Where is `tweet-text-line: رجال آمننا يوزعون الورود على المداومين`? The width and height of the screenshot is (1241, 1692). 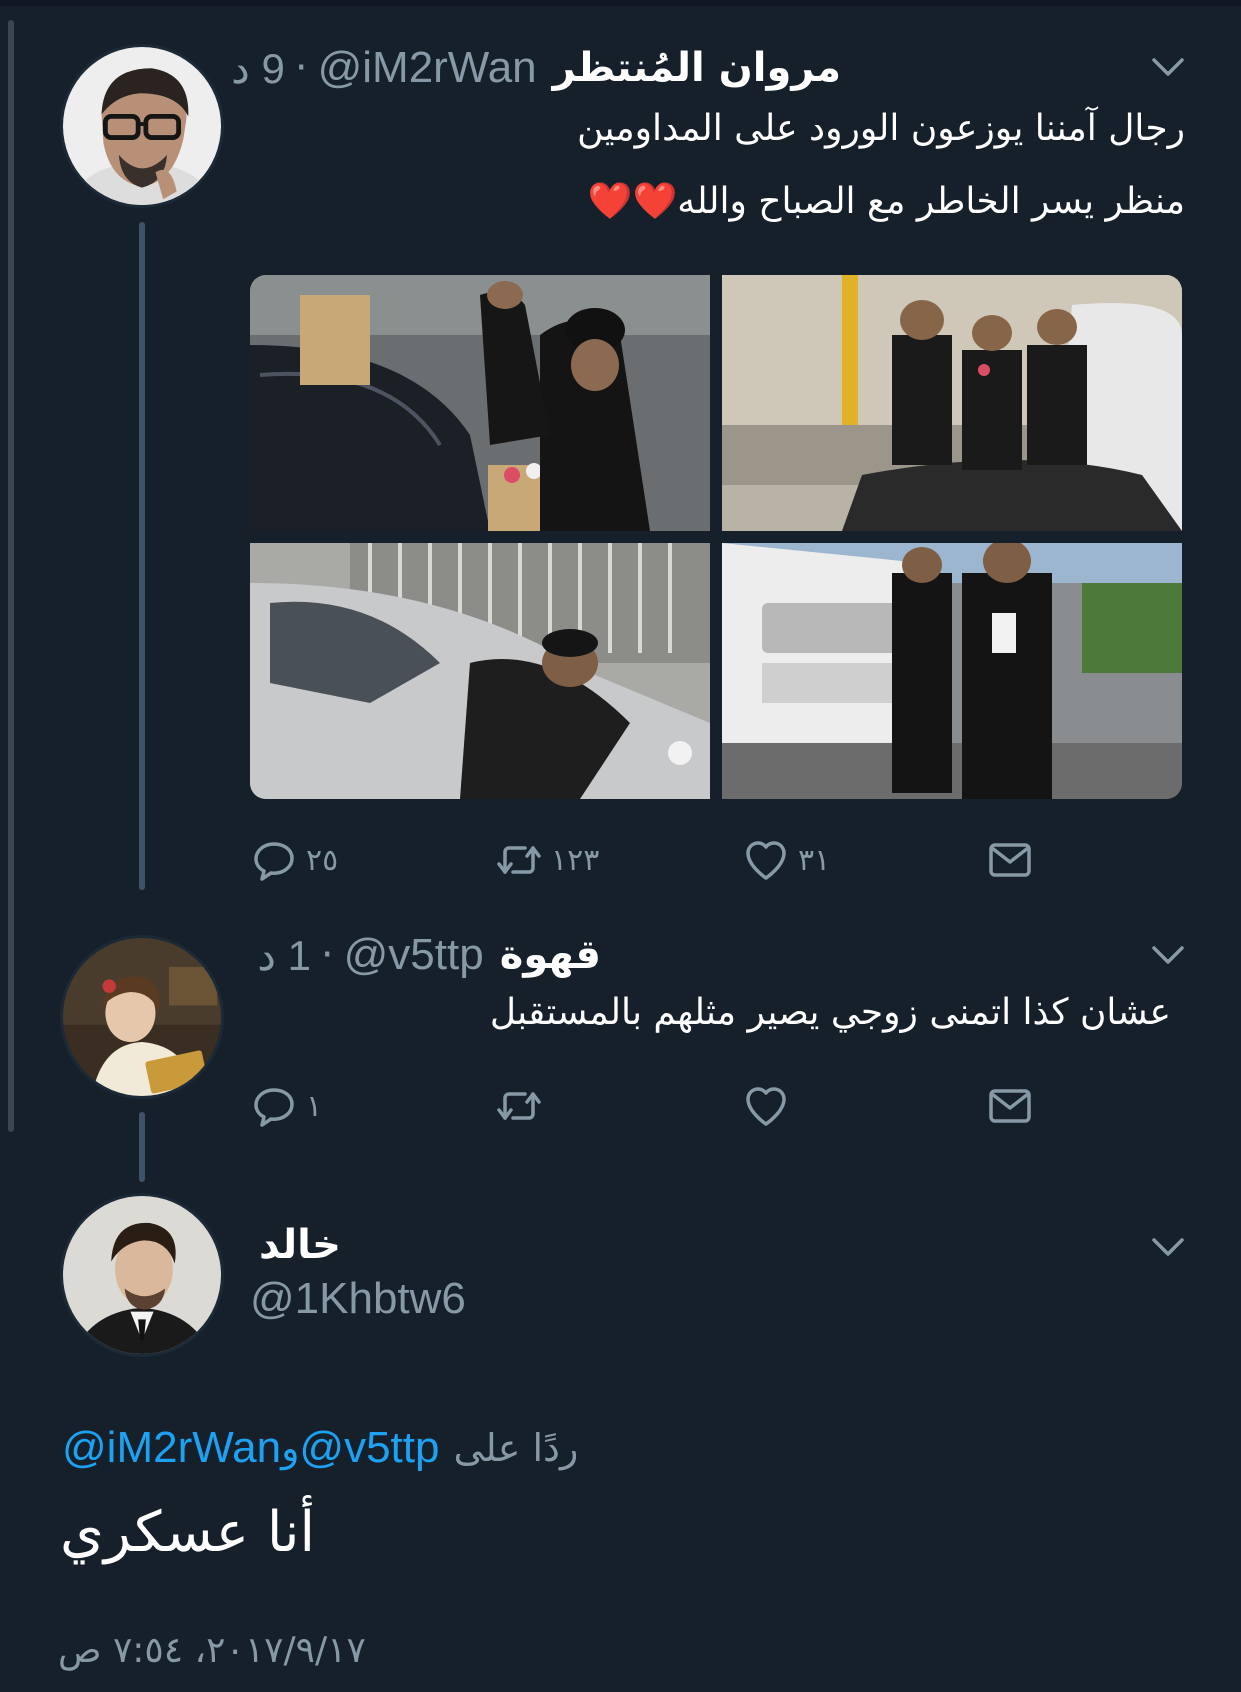 tweet-text-line: رجال آمننا يوزعون الورود على المداومين is located at coordinates (881, 128).